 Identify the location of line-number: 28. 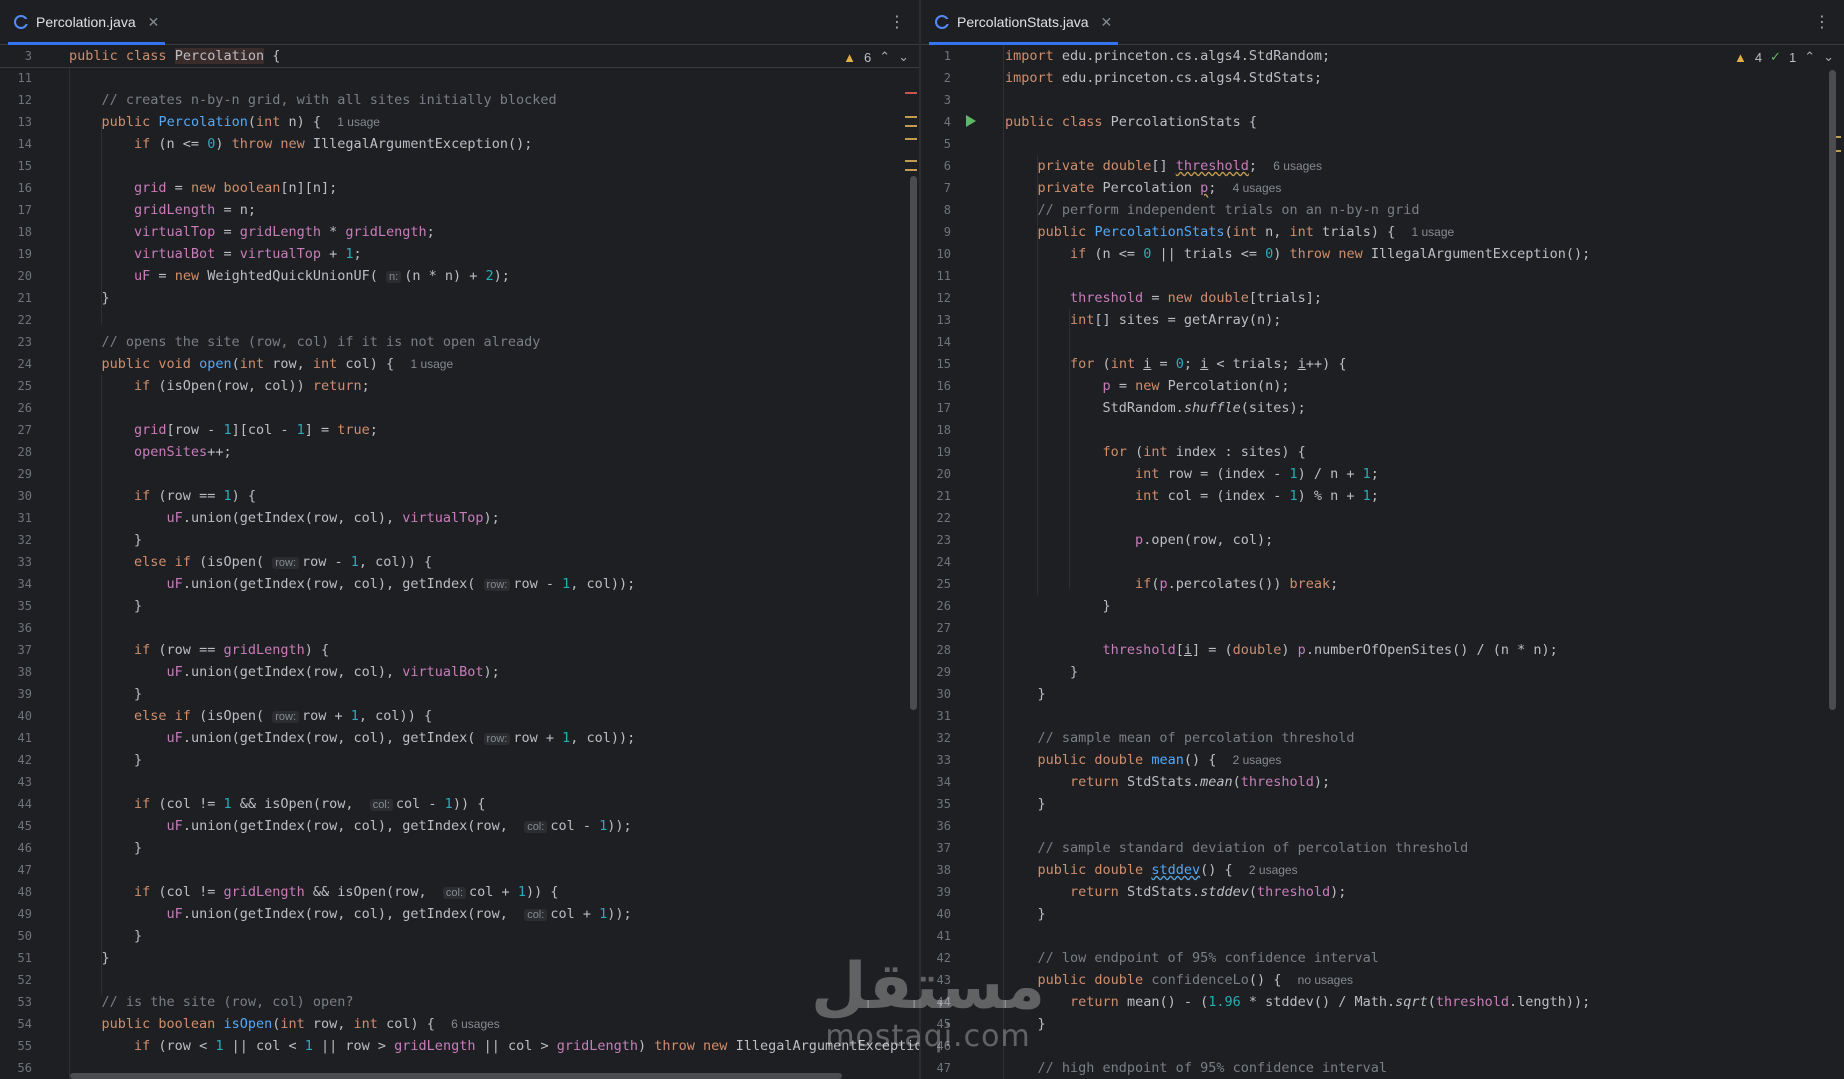
(936, 650).